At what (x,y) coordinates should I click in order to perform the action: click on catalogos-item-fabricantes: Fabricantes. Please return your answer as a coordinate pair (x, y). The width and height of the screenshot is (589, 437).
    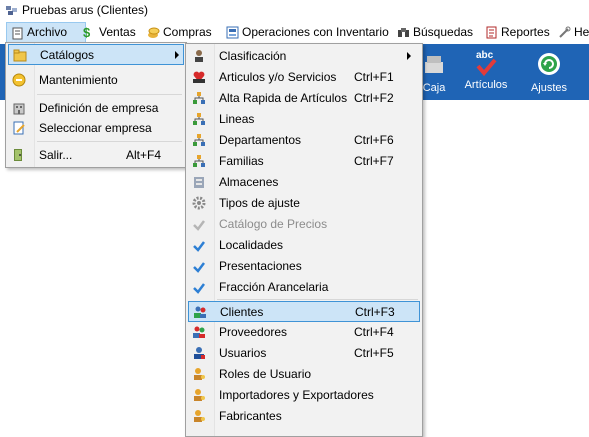
    Looking at the image, I should click on (304, 416).